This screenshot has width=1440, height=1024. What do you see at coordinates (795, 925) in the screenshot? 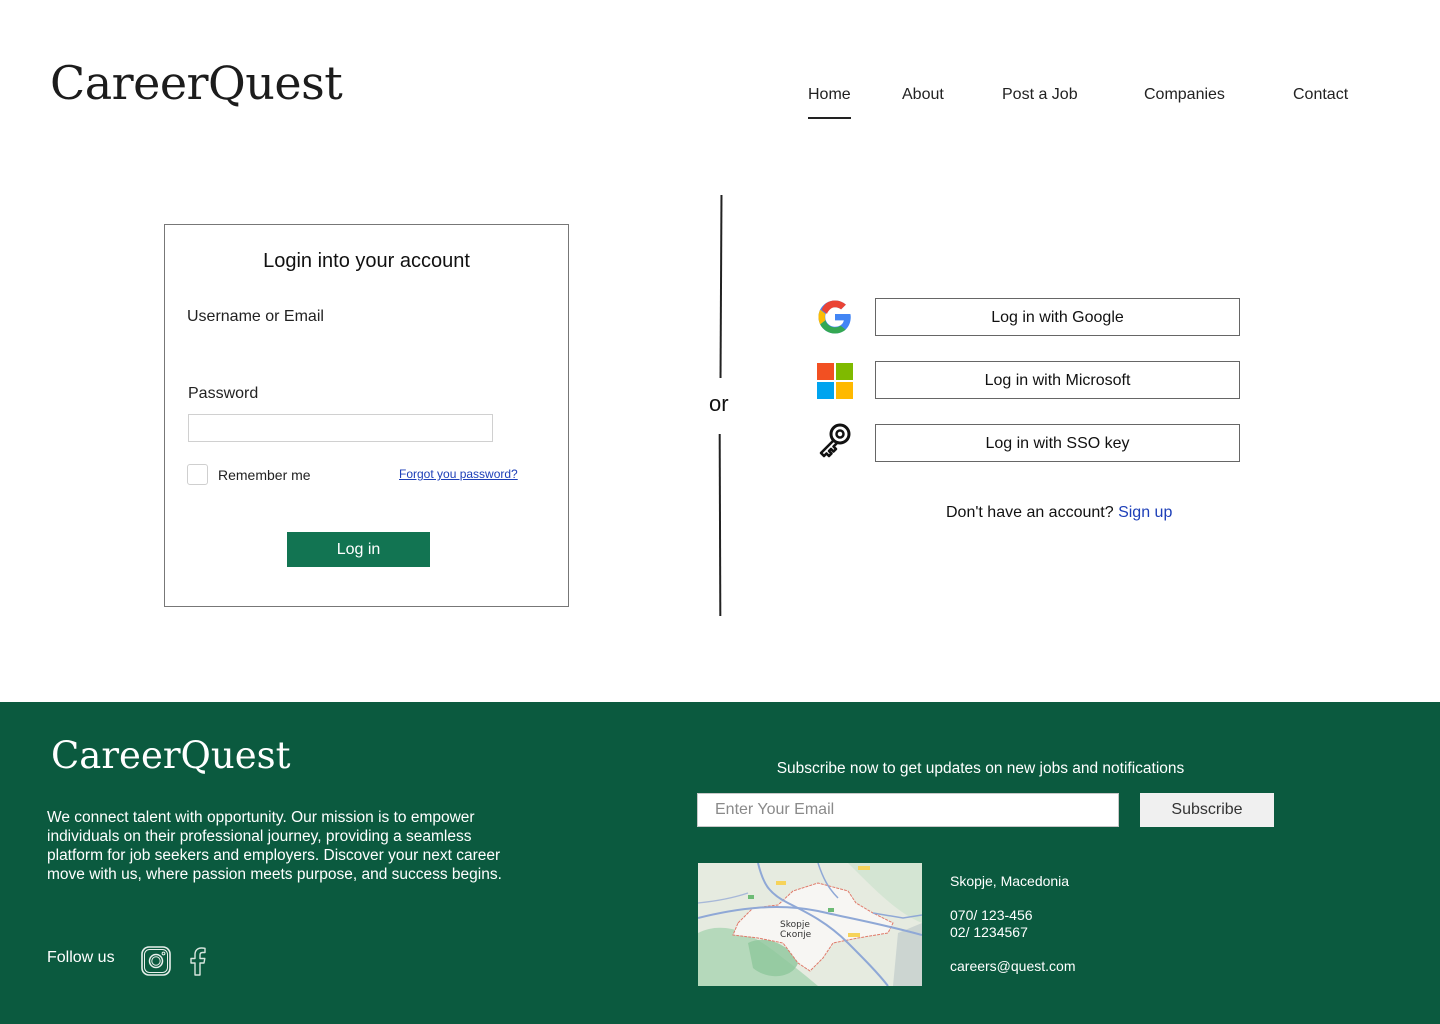
I see `map-city-label: Skopje` at bounding box center [795, 925].